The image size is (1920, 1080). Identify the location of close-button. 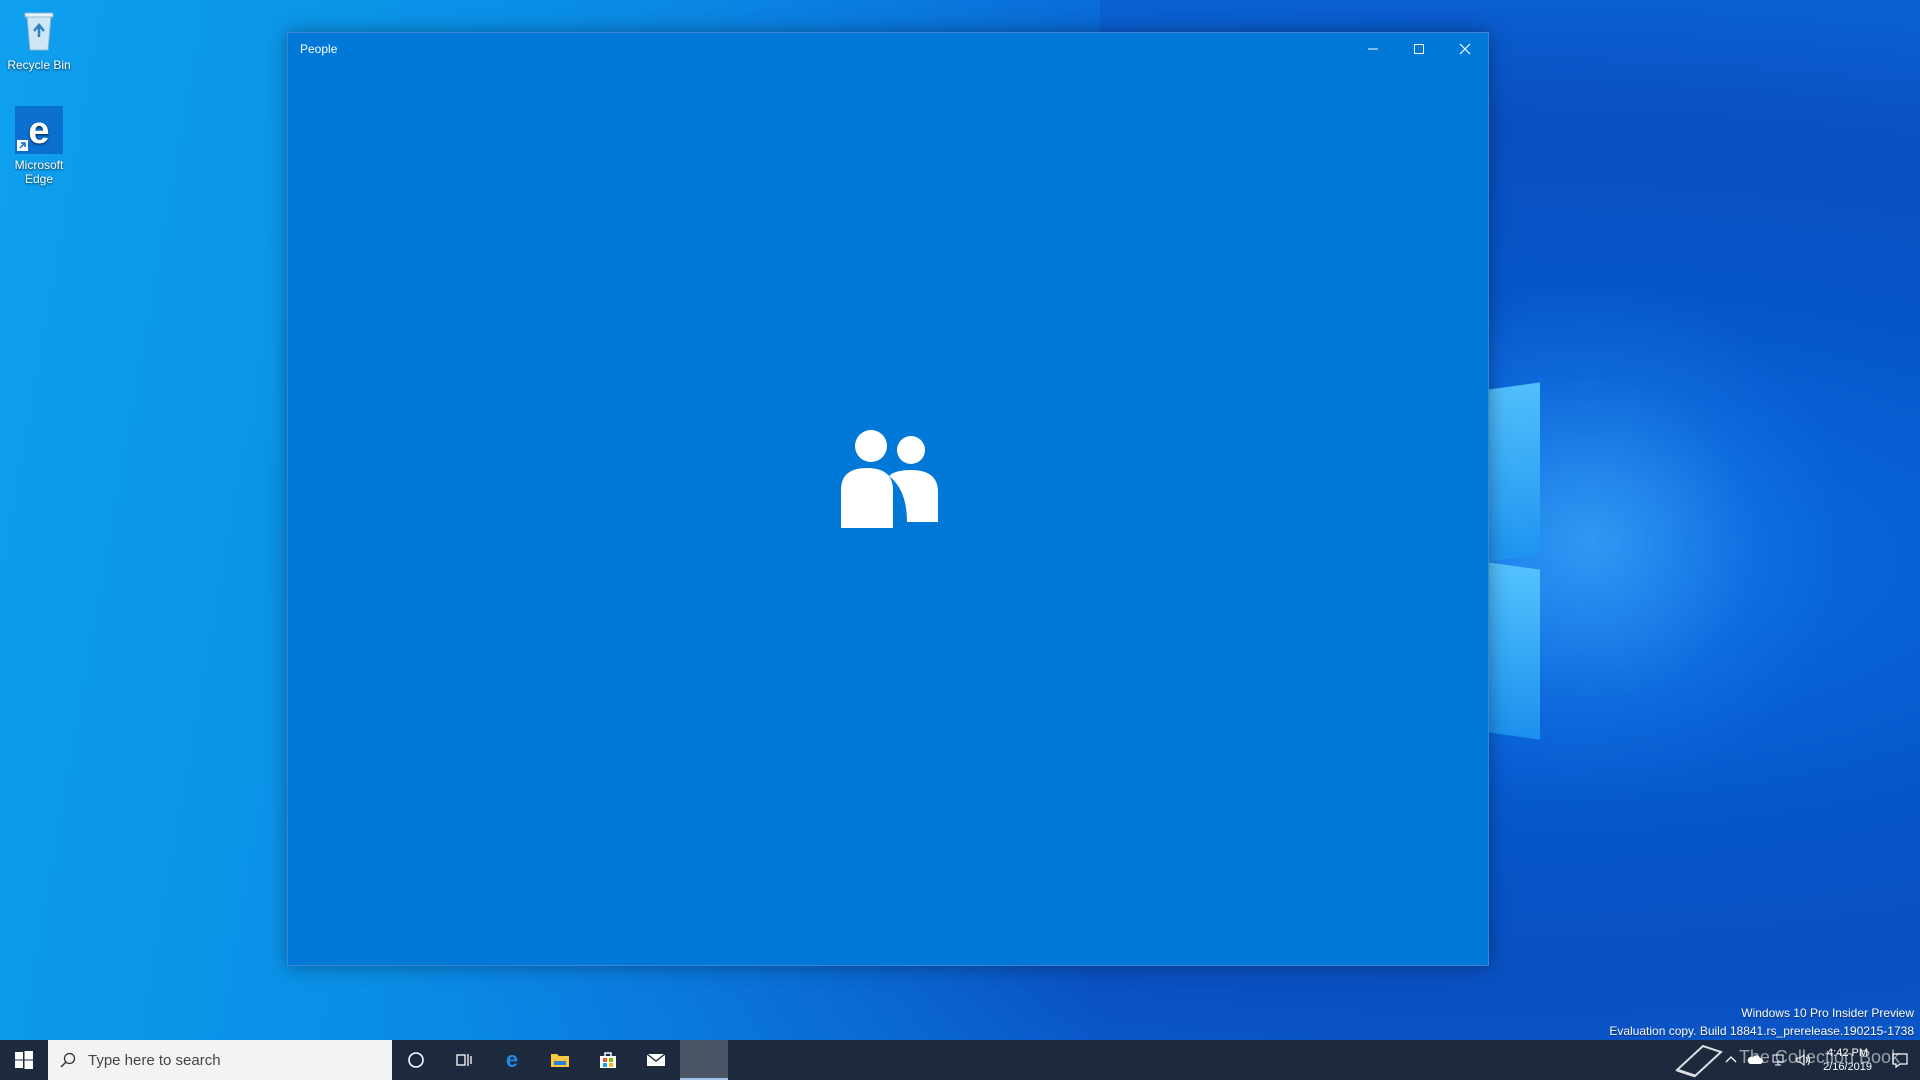
(1465, 49).